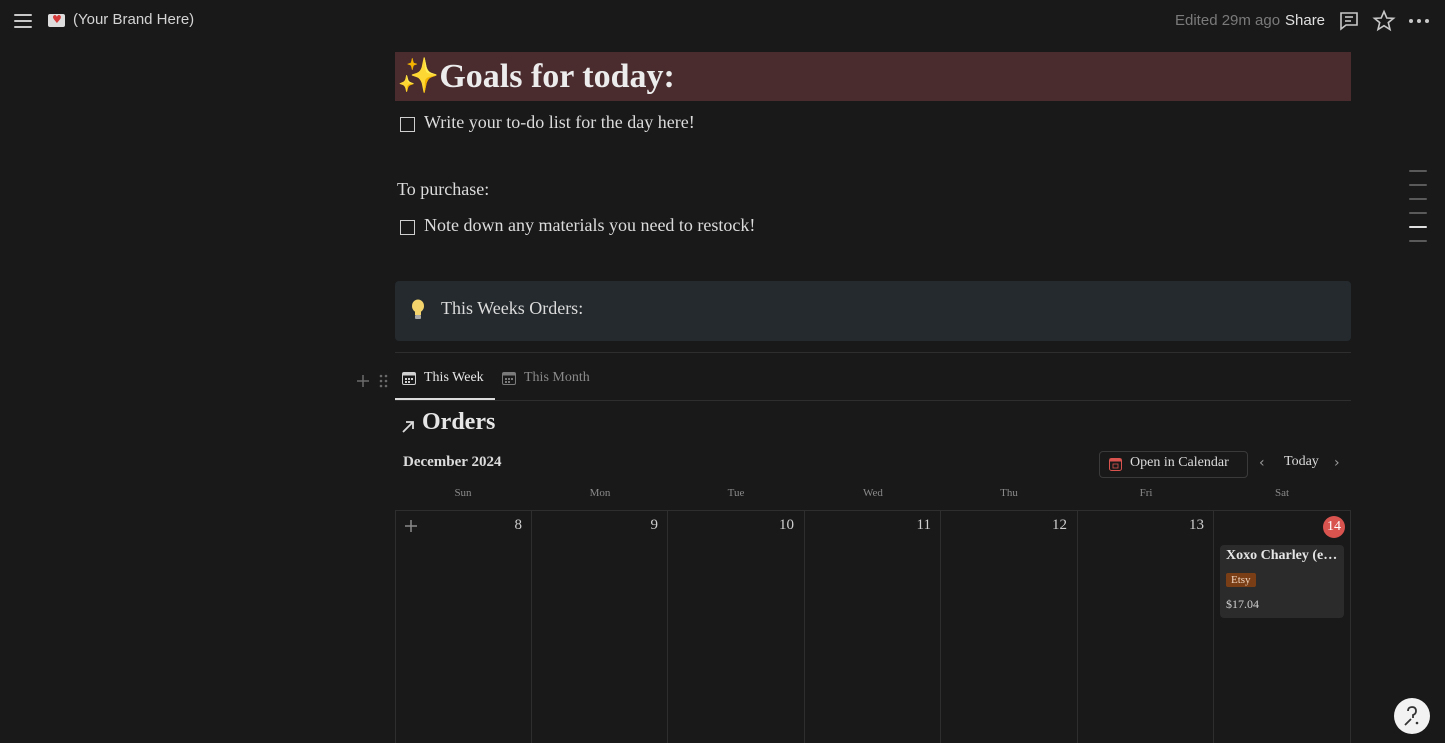  Describe the element at coordinates (1196, 525) in the screenshot. I see `day-number: 13` at that location.